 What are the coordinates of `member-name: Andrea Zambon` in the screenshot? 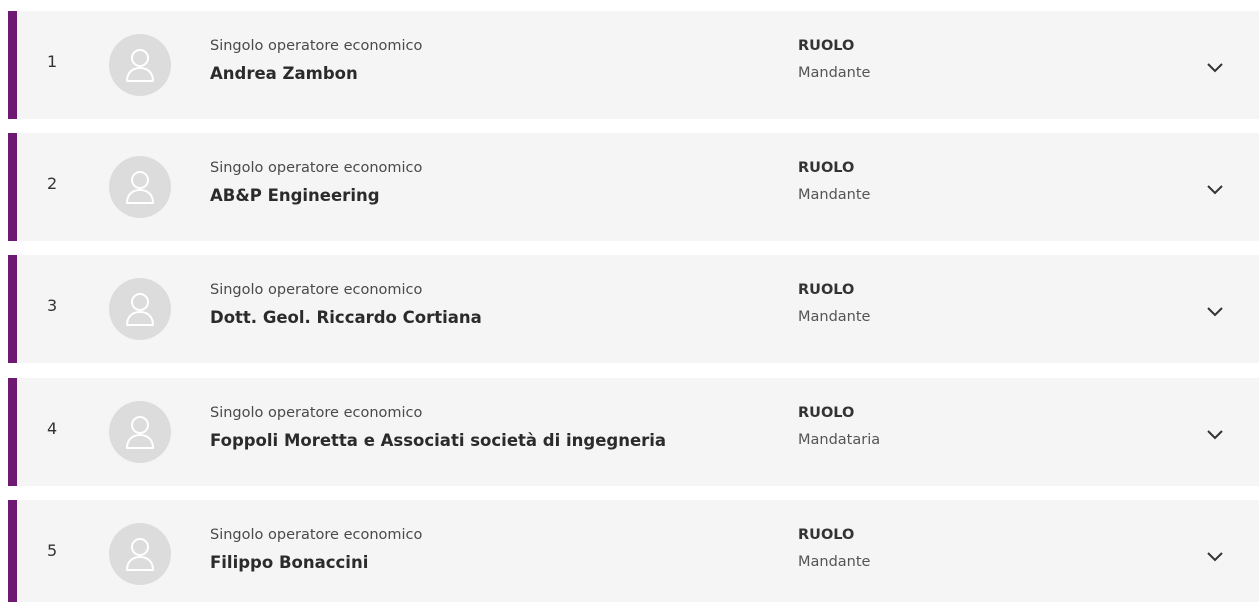 It's located at (284, 73).